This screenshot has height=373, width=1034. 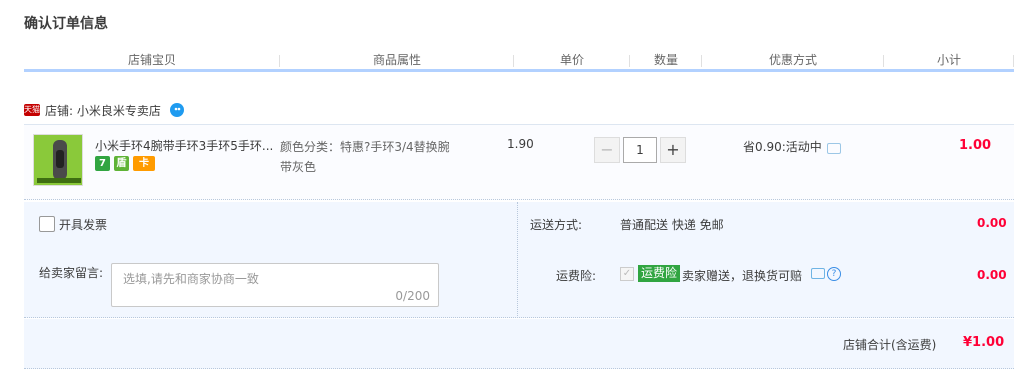 What do you see at coordinates (520, 144) in the screenshot?
I see `unit-price: 1.90` at bounding box center [520, 144].